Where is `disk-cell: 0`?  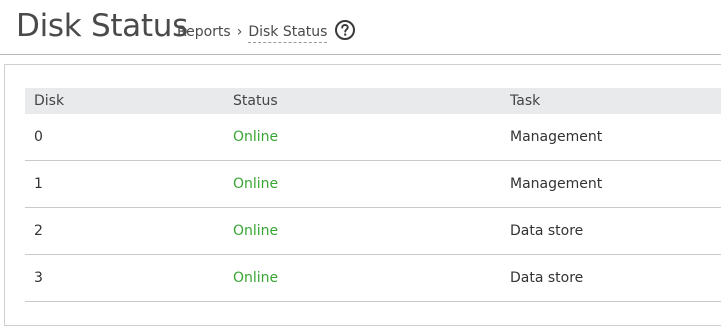 disk-cell: 0 is located at coordinates (38, 137).